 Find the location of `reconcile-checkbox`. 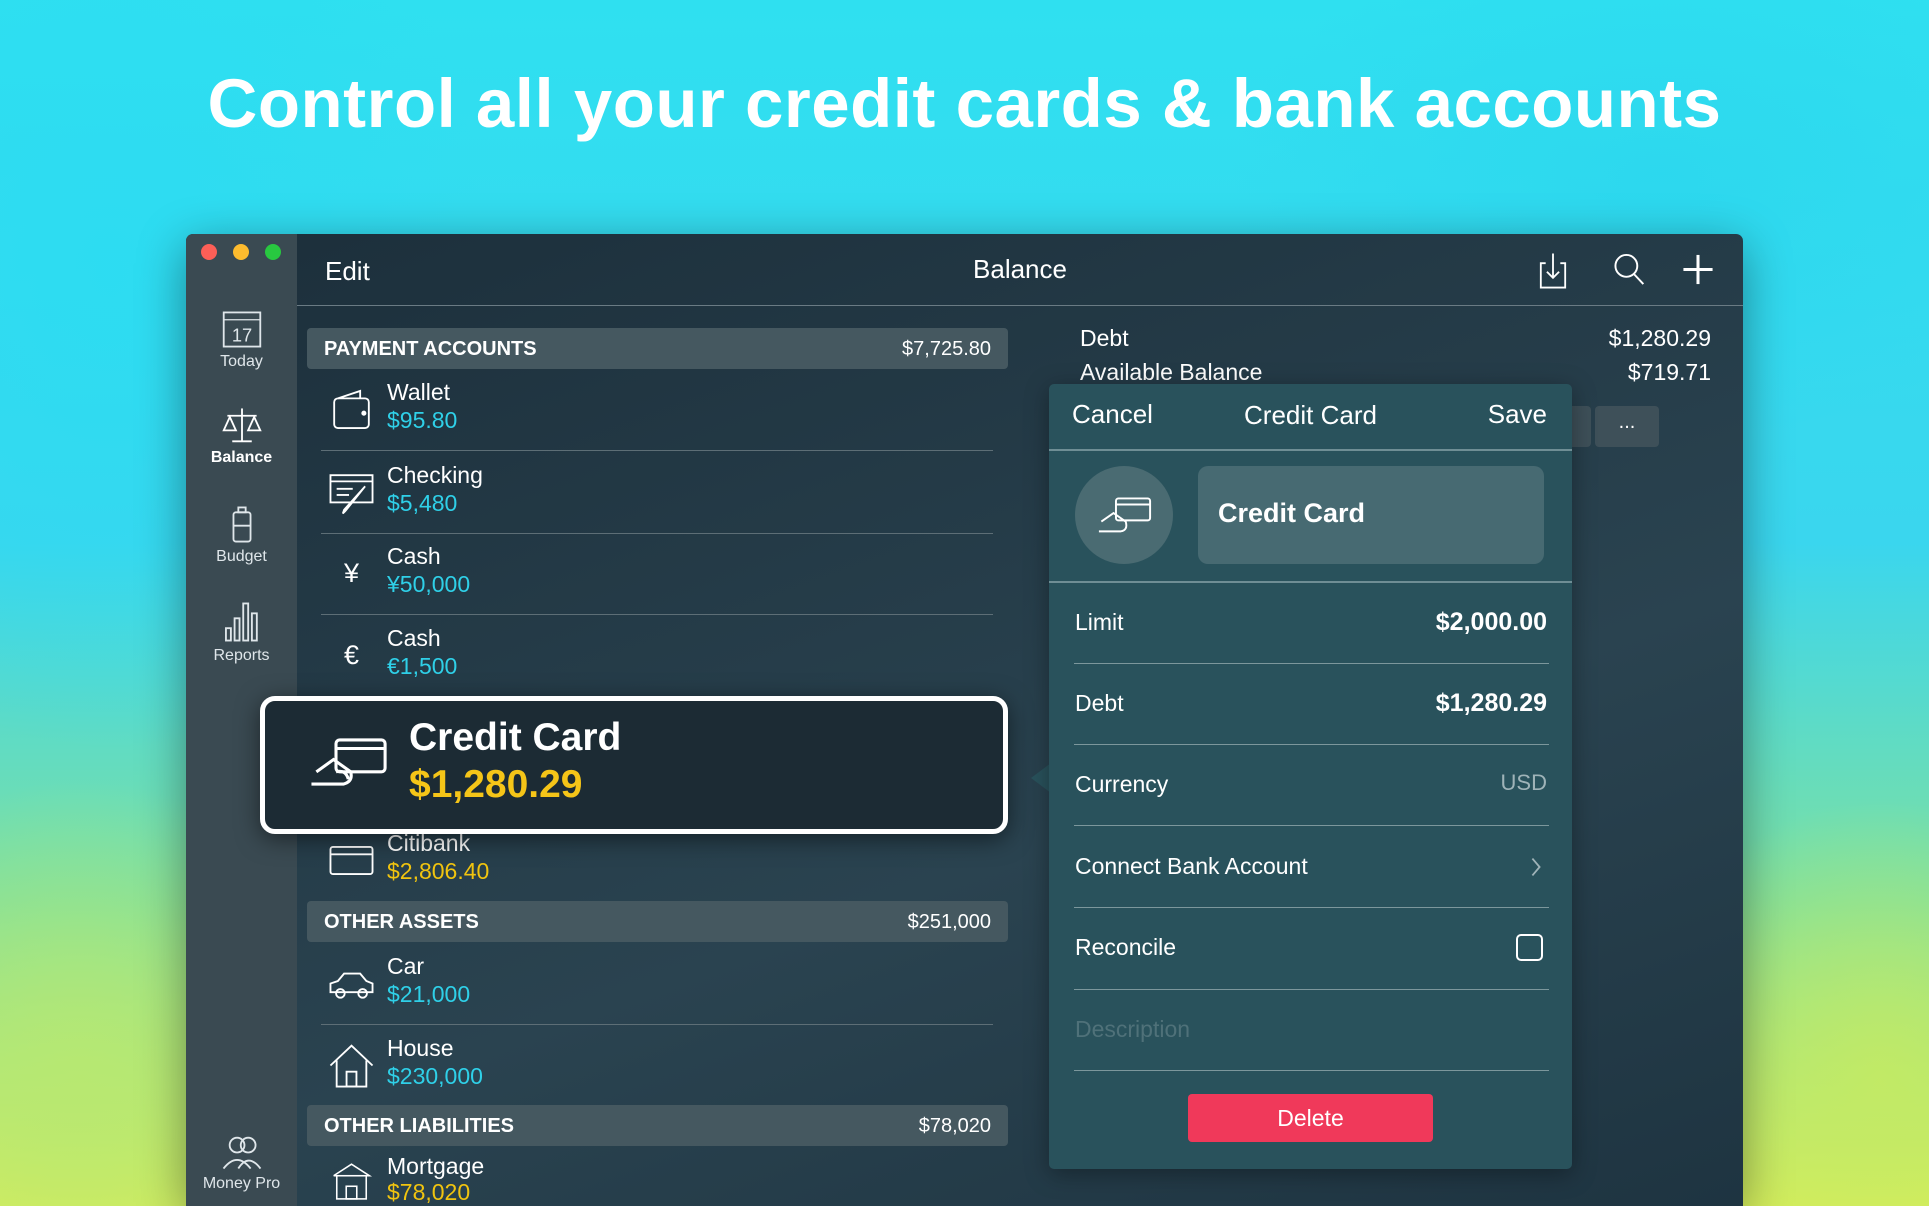

reconcile-checkbox is located at coordinates (1529, 947).